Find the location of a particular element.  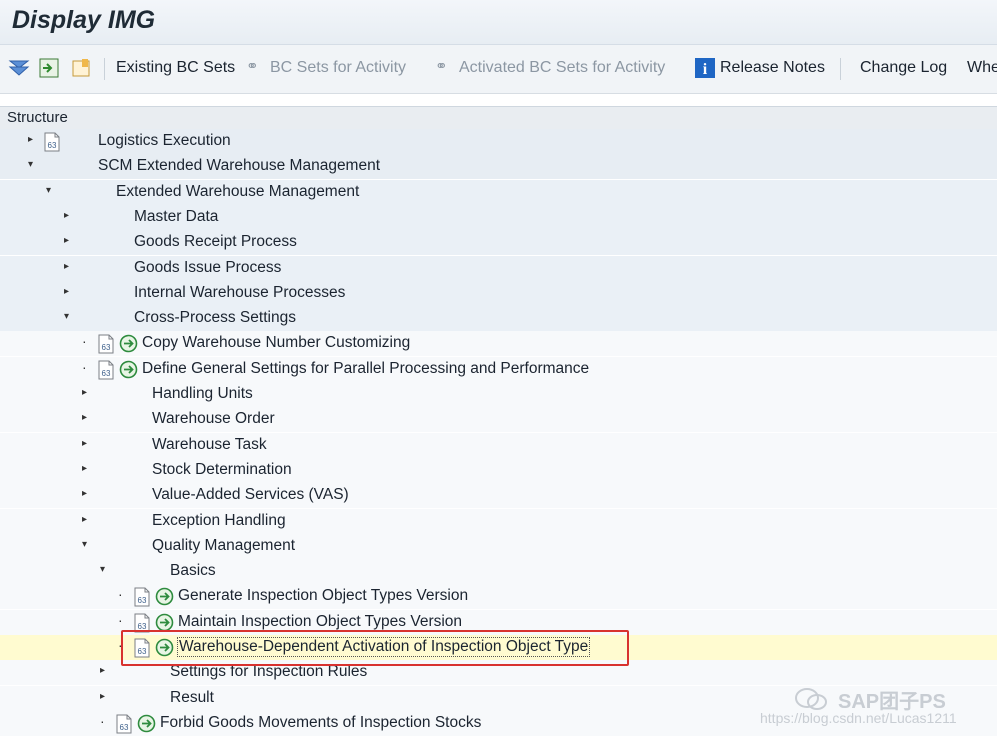

tree-node-label: Copy Warehouse Number Customizing is located at coordinates (276, 343).